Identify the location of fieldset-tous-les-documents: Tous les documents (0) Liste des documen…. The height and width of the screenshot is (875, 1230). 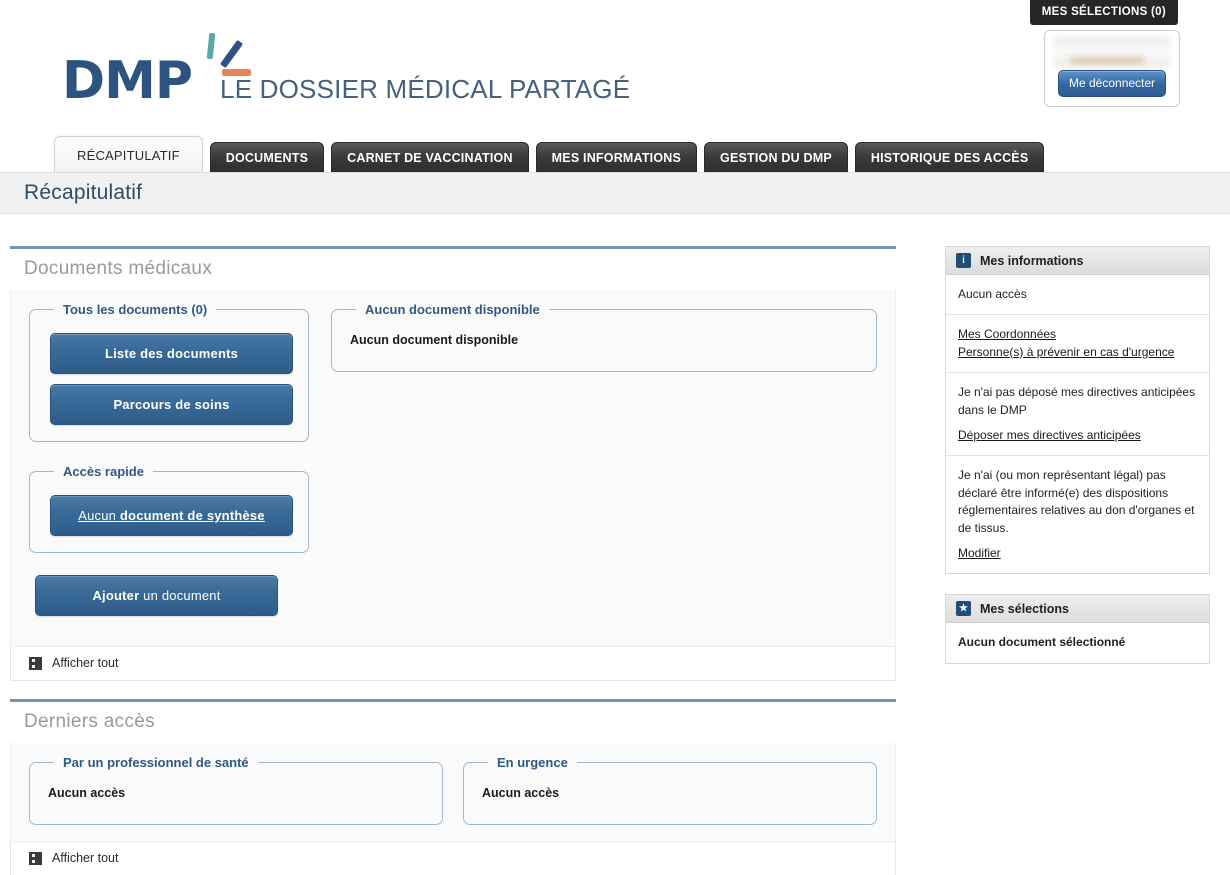
(169, 372).